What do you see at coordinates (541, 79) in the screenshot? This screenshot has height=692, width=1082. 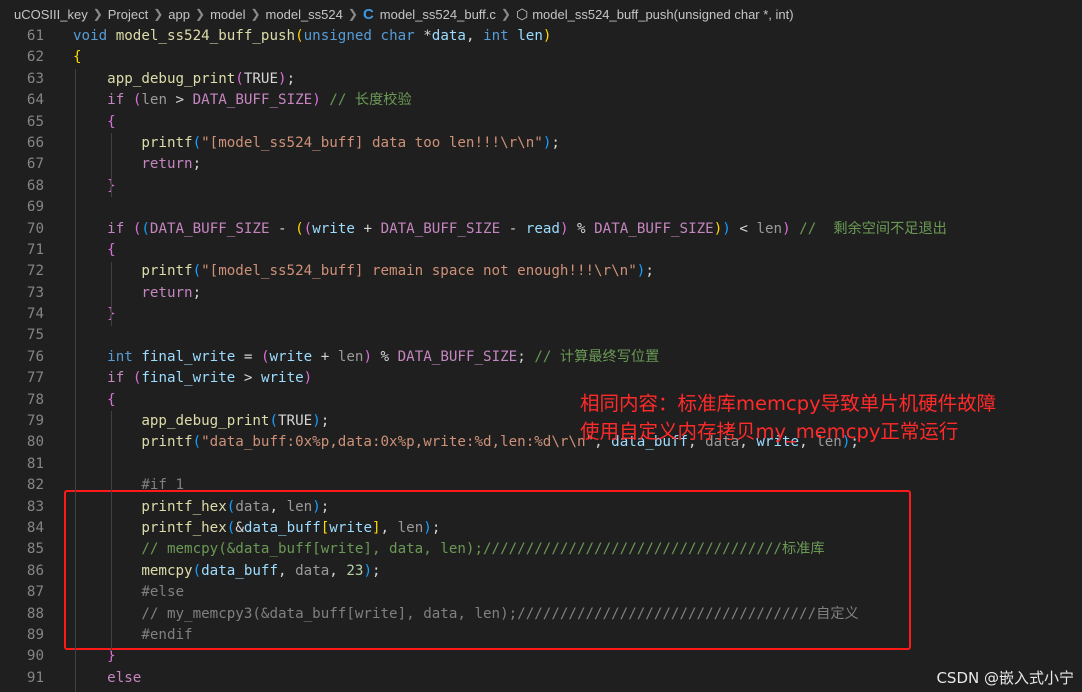 I see `code-line: 63 app_debug_print(TRUE);` at bounding box center [541, 79].